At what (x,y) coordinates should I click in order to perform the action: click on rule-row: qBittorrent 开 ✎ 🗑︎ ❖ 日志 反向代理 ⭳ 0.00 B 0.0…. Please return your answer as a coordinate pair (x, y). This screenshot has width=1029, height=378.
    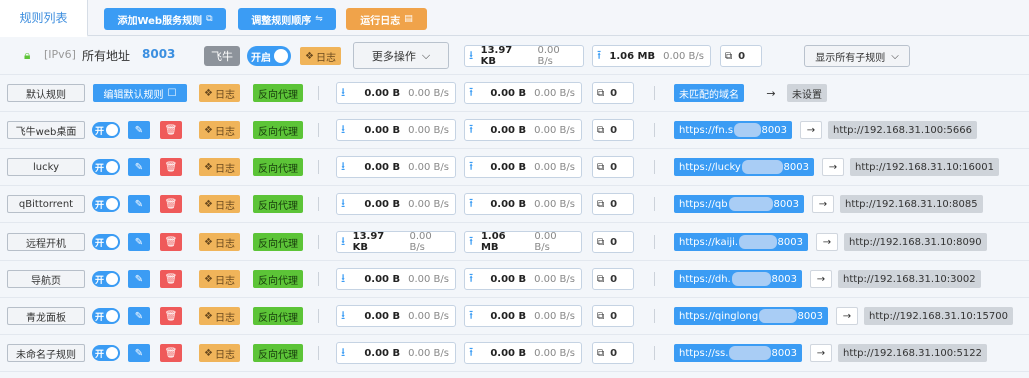
    Looking at the image, I should click on (514, 204).